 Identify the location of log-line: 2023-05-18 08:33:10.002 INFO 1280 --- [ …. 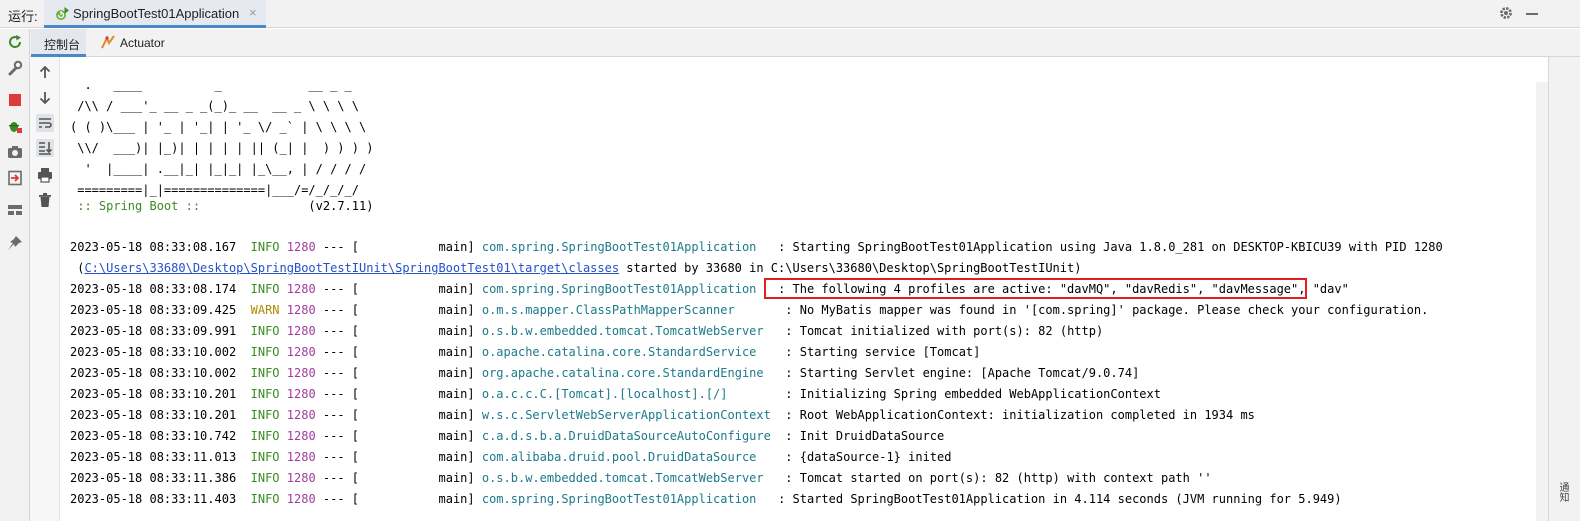
(525, 352).